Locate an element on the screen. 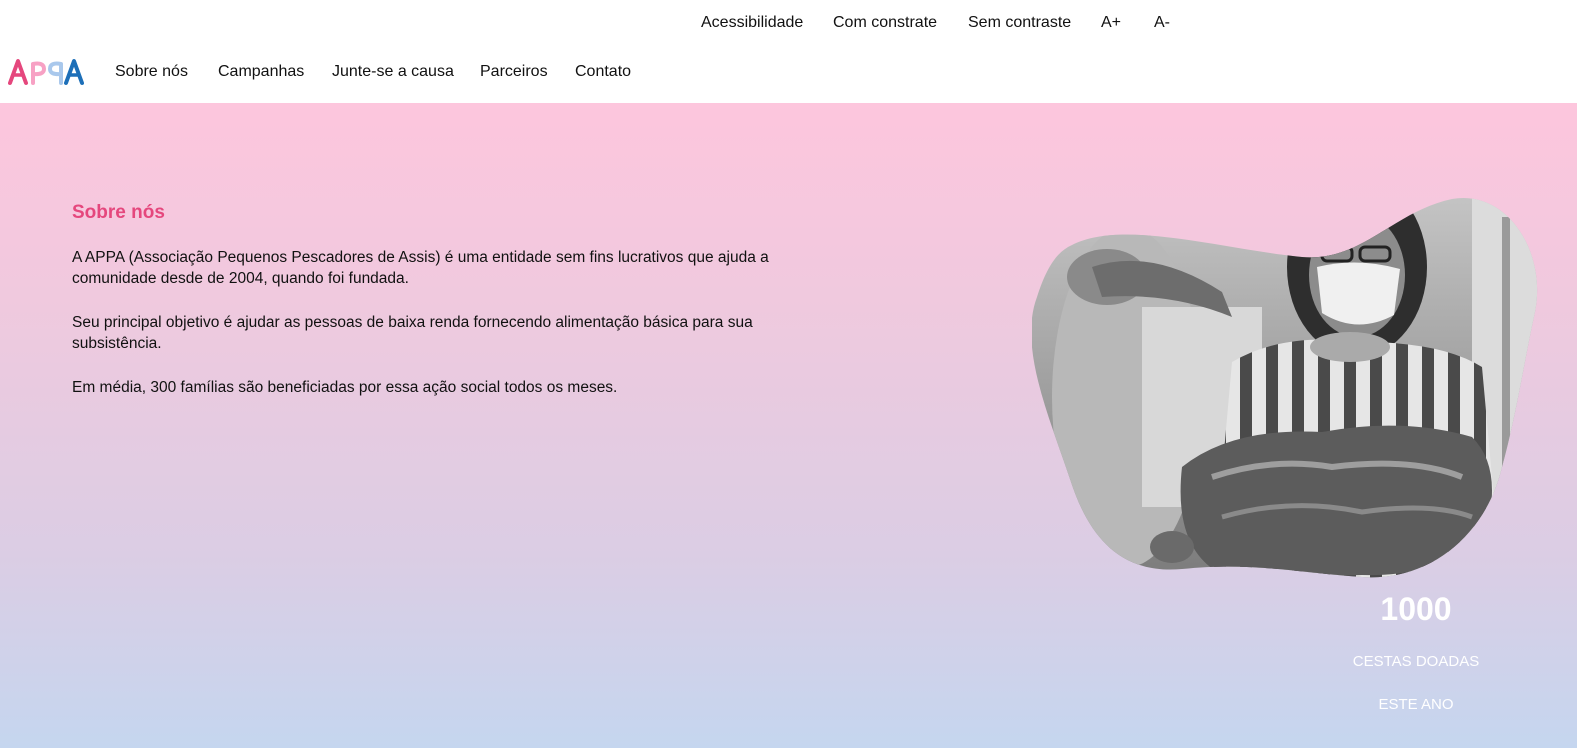 The width and height of the screenshot is (1577, 748). nav-link-about: Sobre nós is located at coordinates (151, 72).